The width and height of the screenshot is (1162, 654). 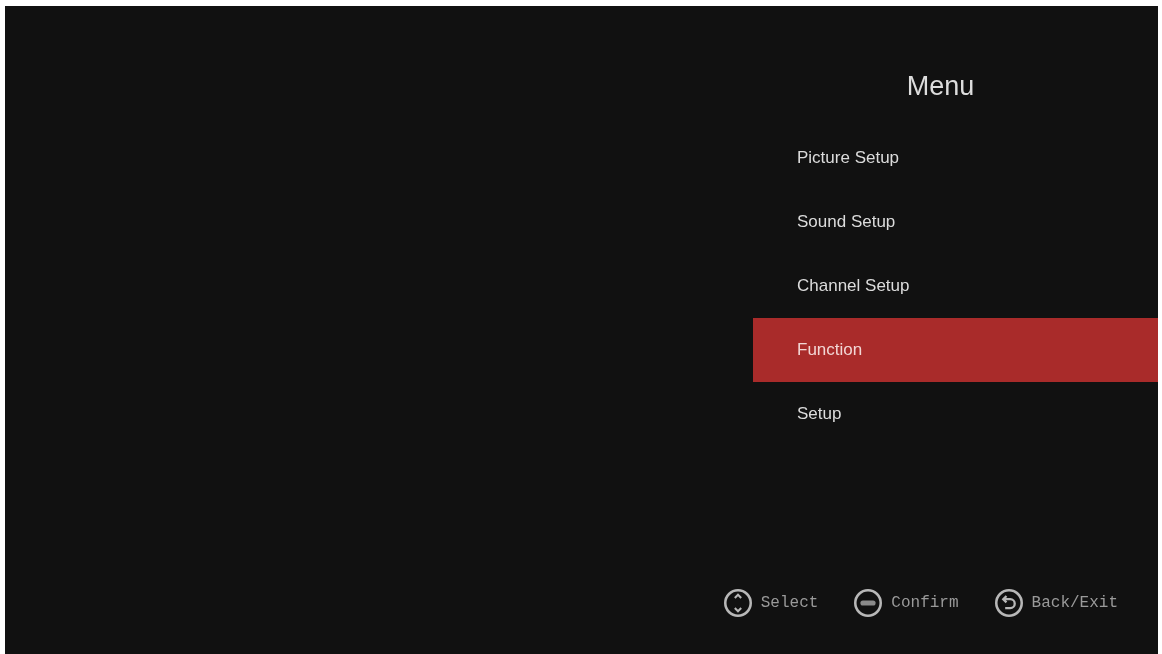 What do you see at coordinates (940, 86) in the screenshot?
I see `menu-title: Menu` at bounding box center [940, 86].